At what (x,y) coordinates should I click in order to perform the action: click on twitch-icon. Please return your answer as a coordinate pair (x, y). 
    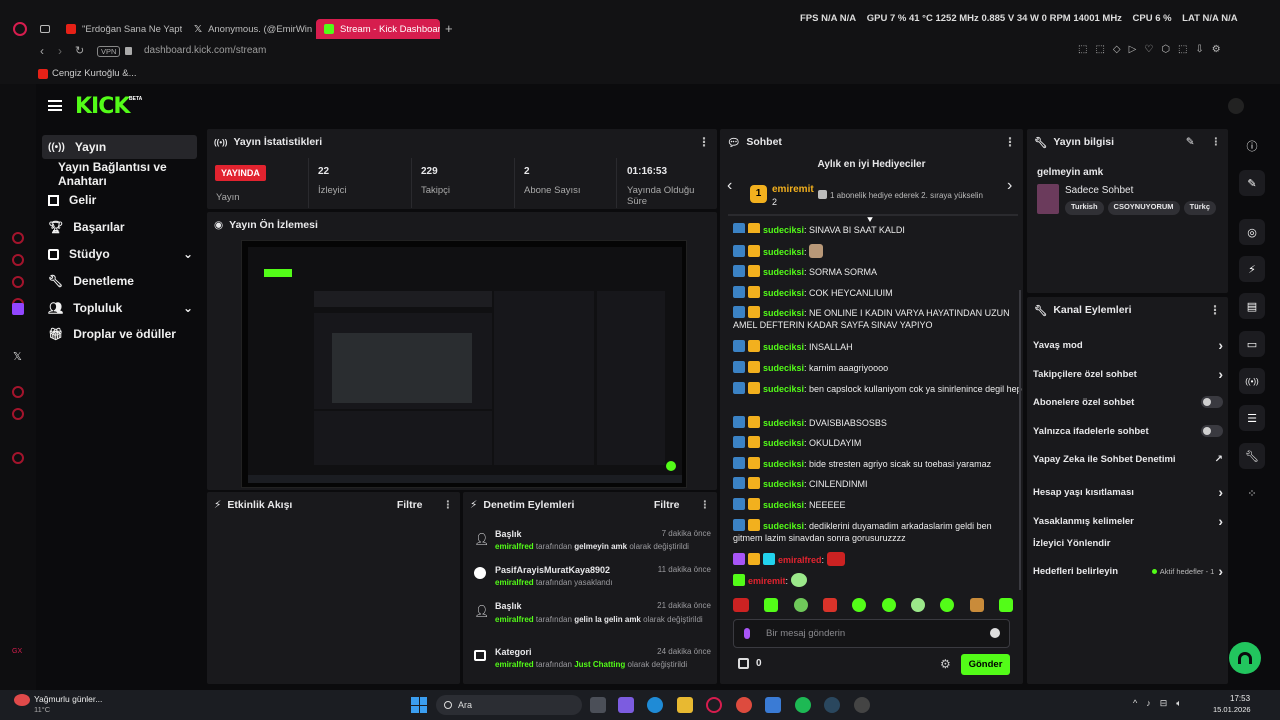
    Looking at the image, I should click on (18, 309).